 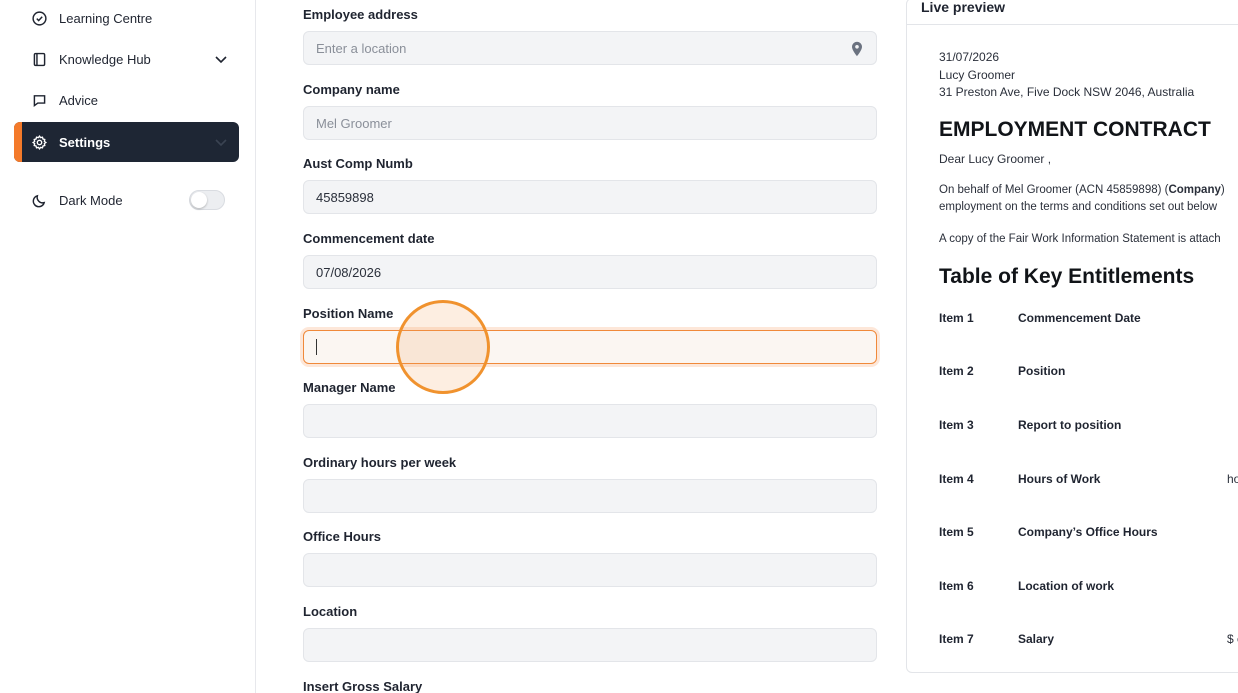 I want to click on dark-mode-label: Dark Mode, so click(x=91, y=200).